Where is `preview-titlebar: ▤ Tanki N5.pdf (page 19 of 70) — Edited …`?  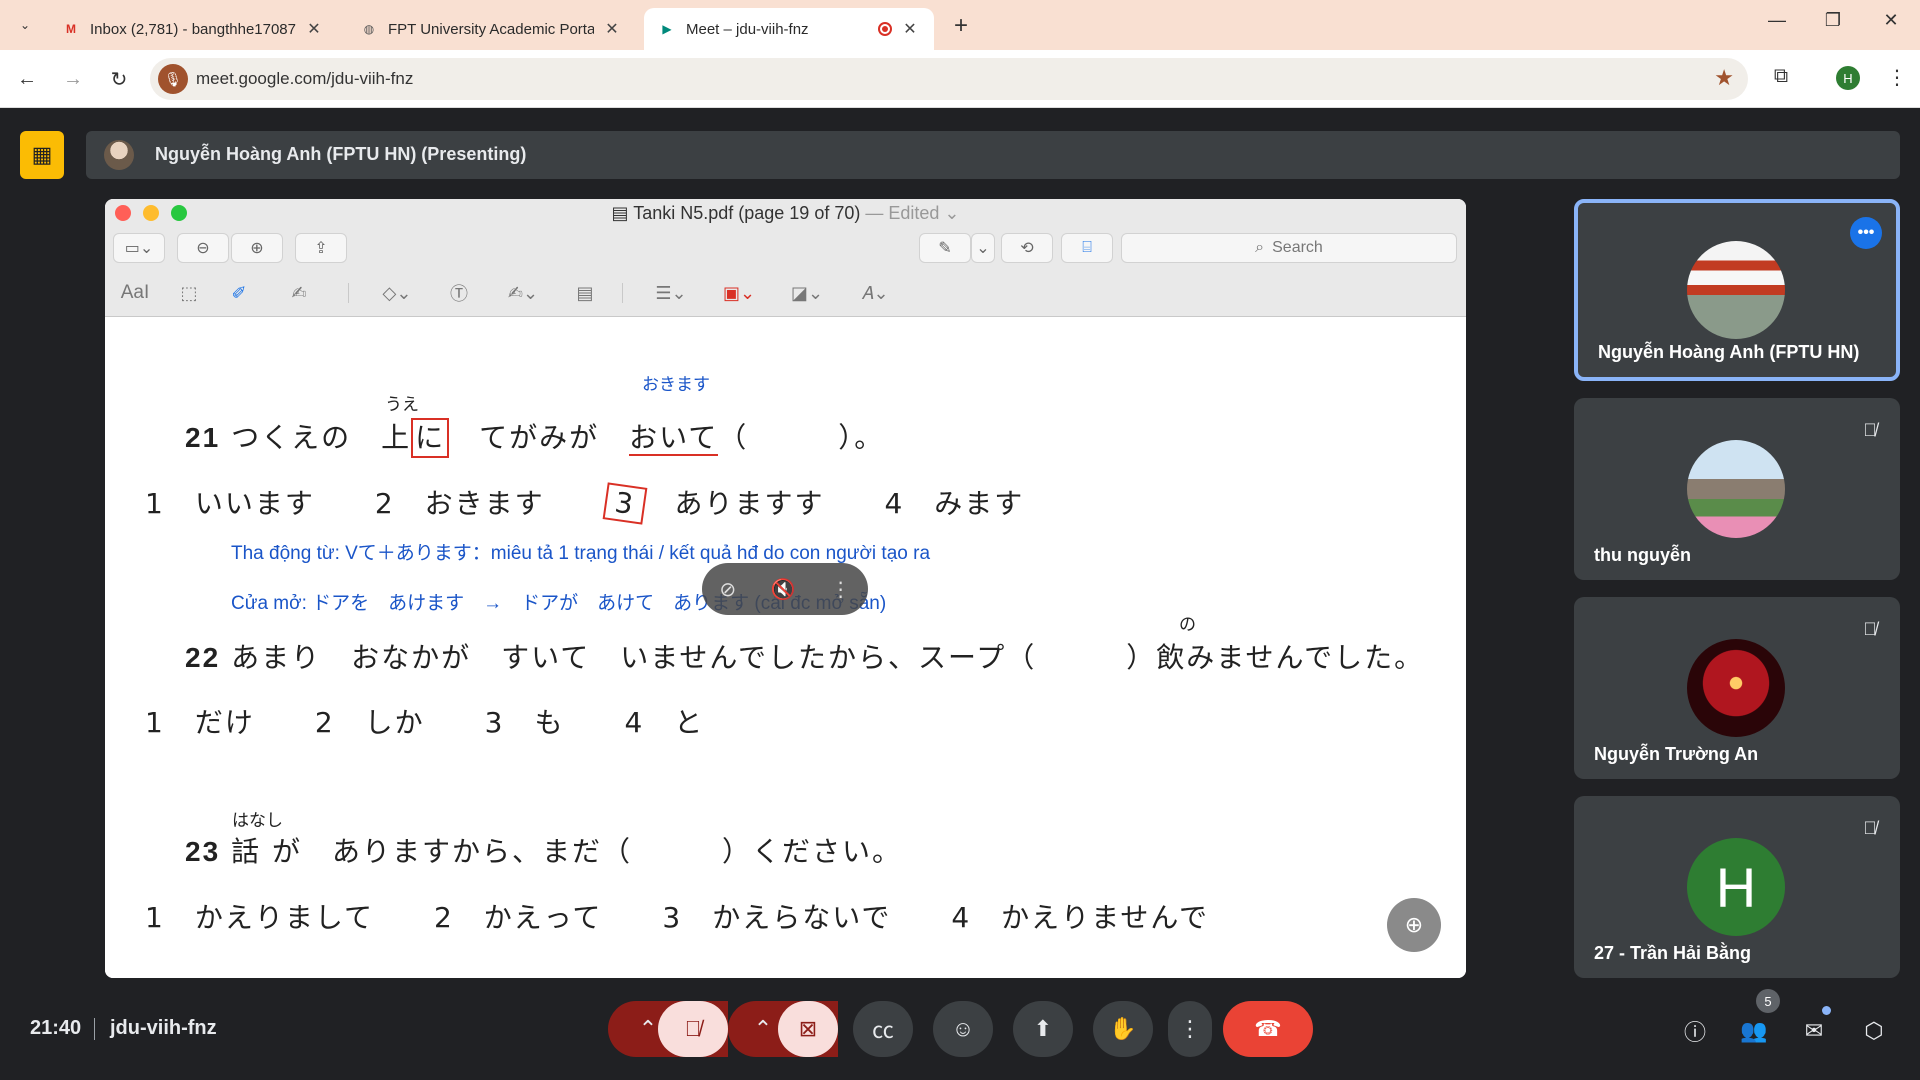
preview-titlebar: ▤ Tanki N5.pdf (page 19 of 70) — Edited … is located at coordinates (785, 258).